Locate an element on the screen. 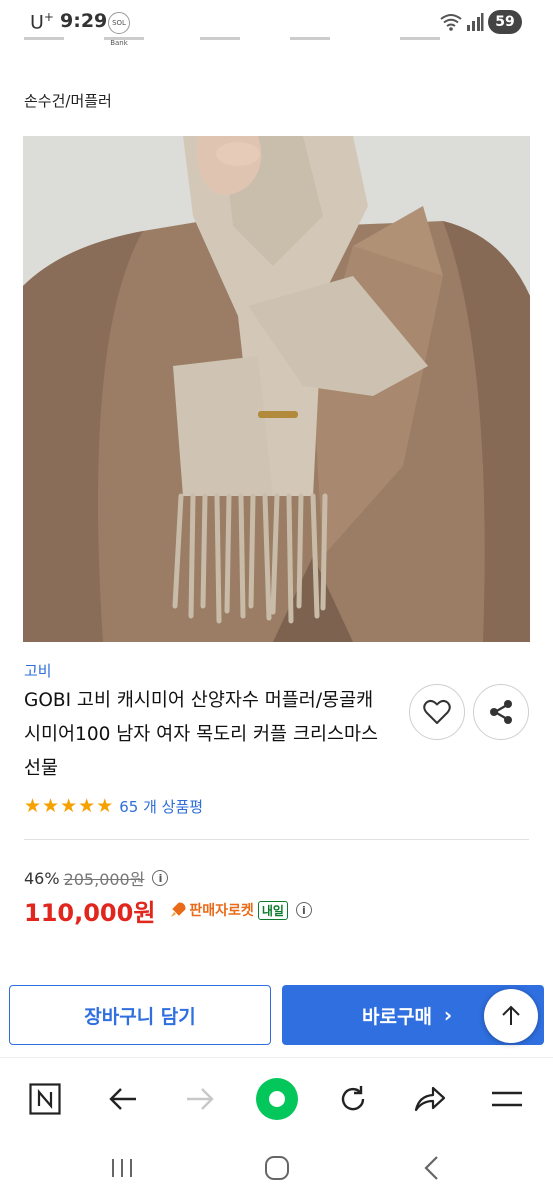 The width and height of the screenshot is (553, 1200). sol-bank-icon: SOL Bank is located at coordinates (119, 29).